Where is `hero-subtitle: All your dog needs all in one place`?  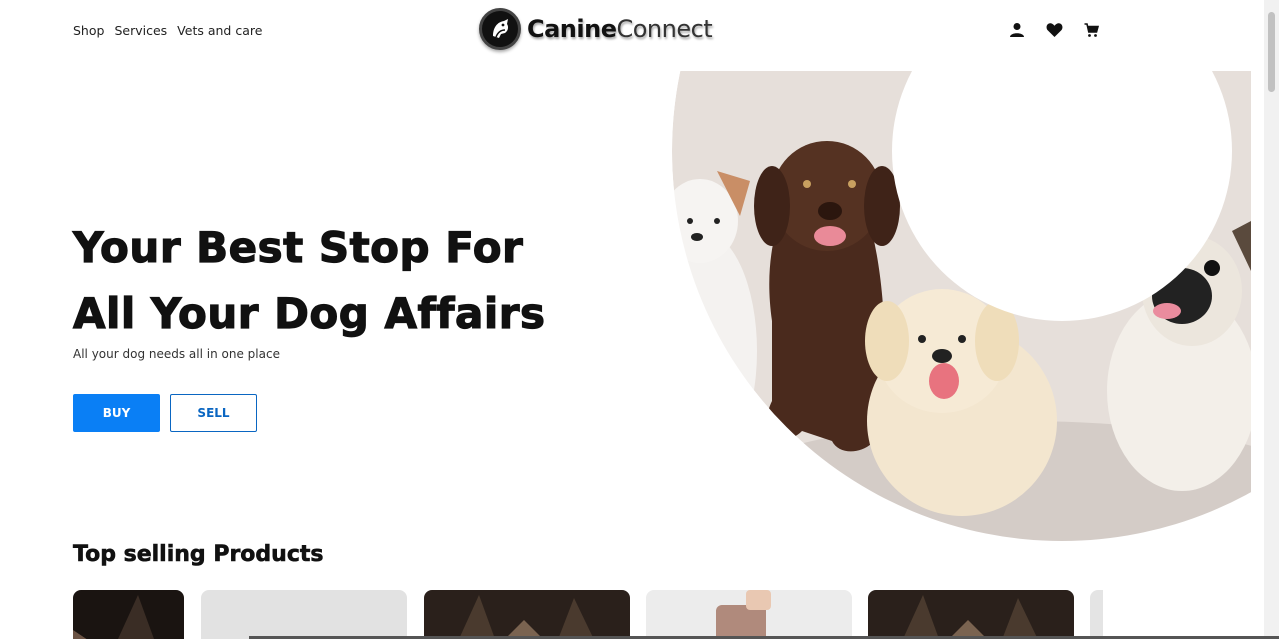 hero-subtitle: All your dog needs all in one place is located at coordinates (176, 354).